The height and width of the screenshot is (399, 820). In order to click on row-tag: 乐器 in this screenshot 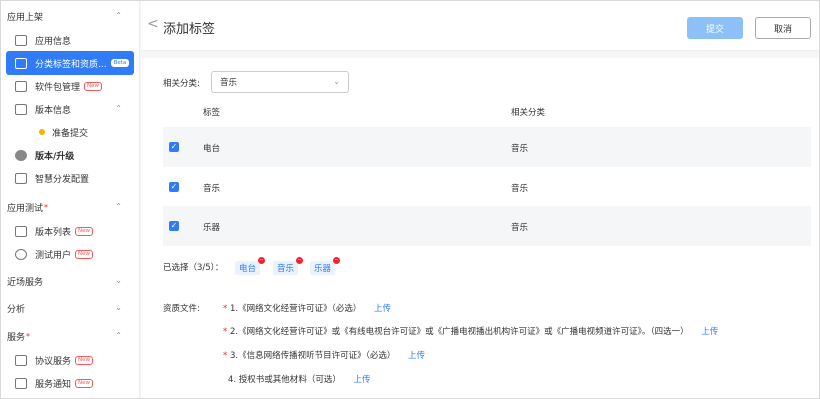, I will do `click(212, 228)`.